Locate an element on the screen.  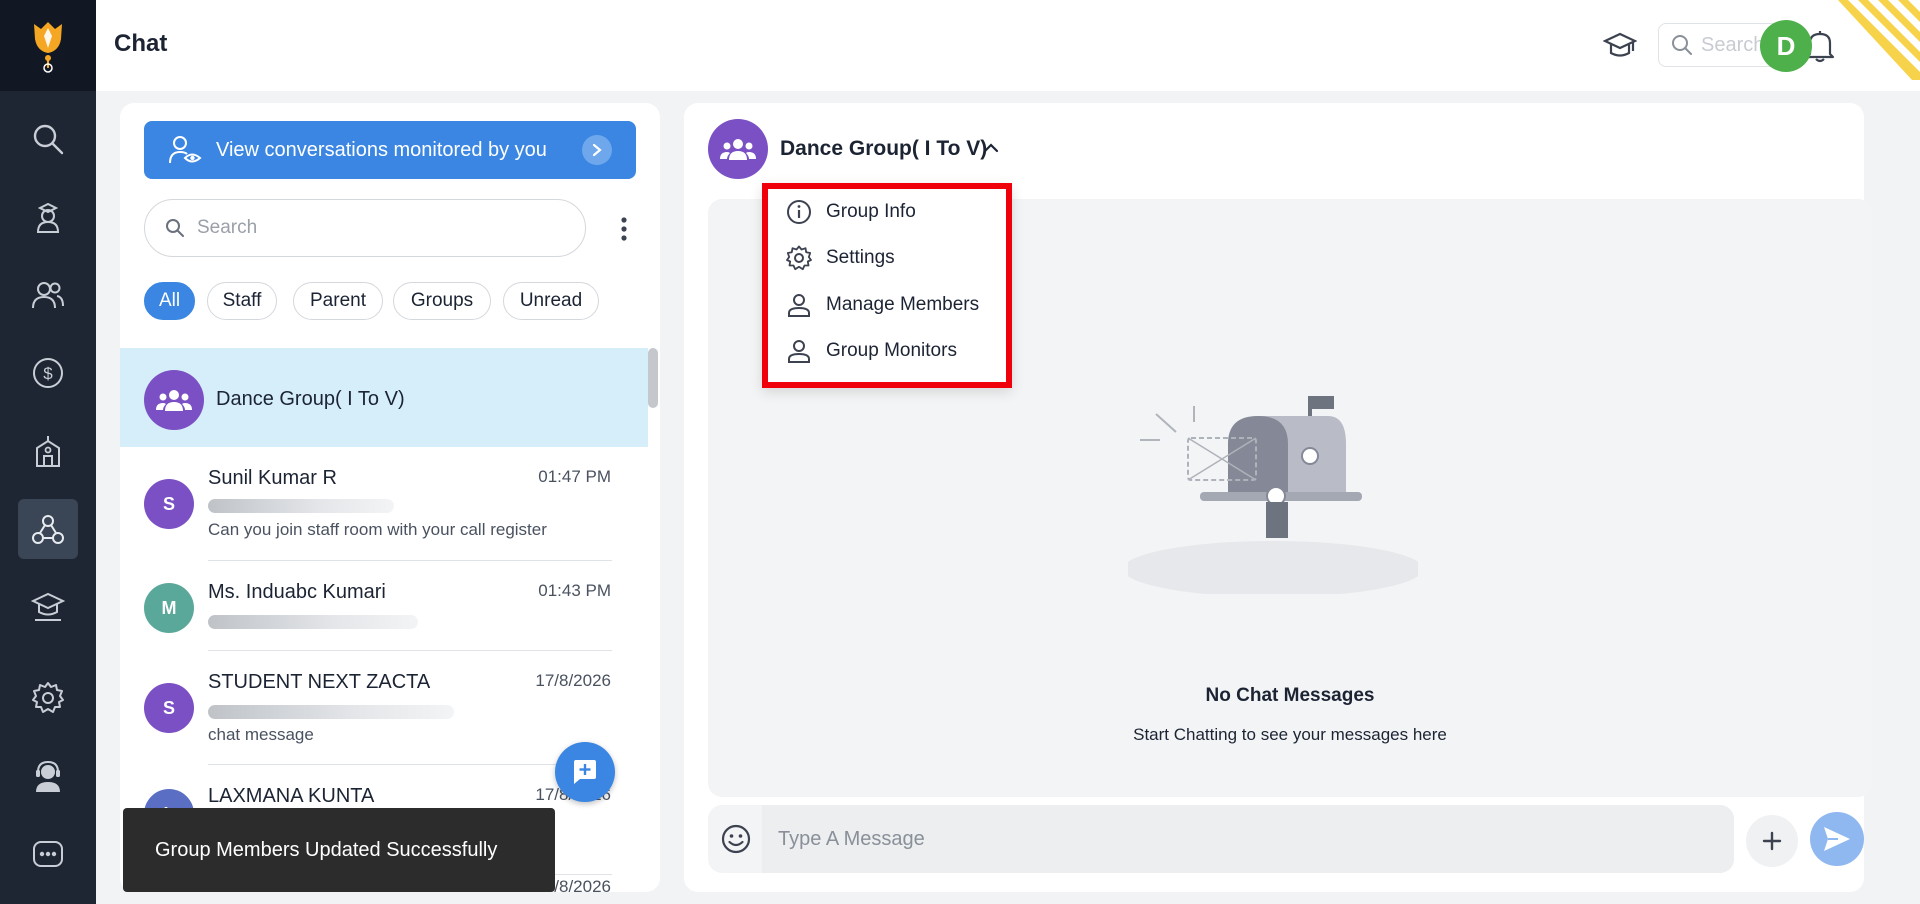
menu-item-label: Settings is located at coordinates (860, 257).